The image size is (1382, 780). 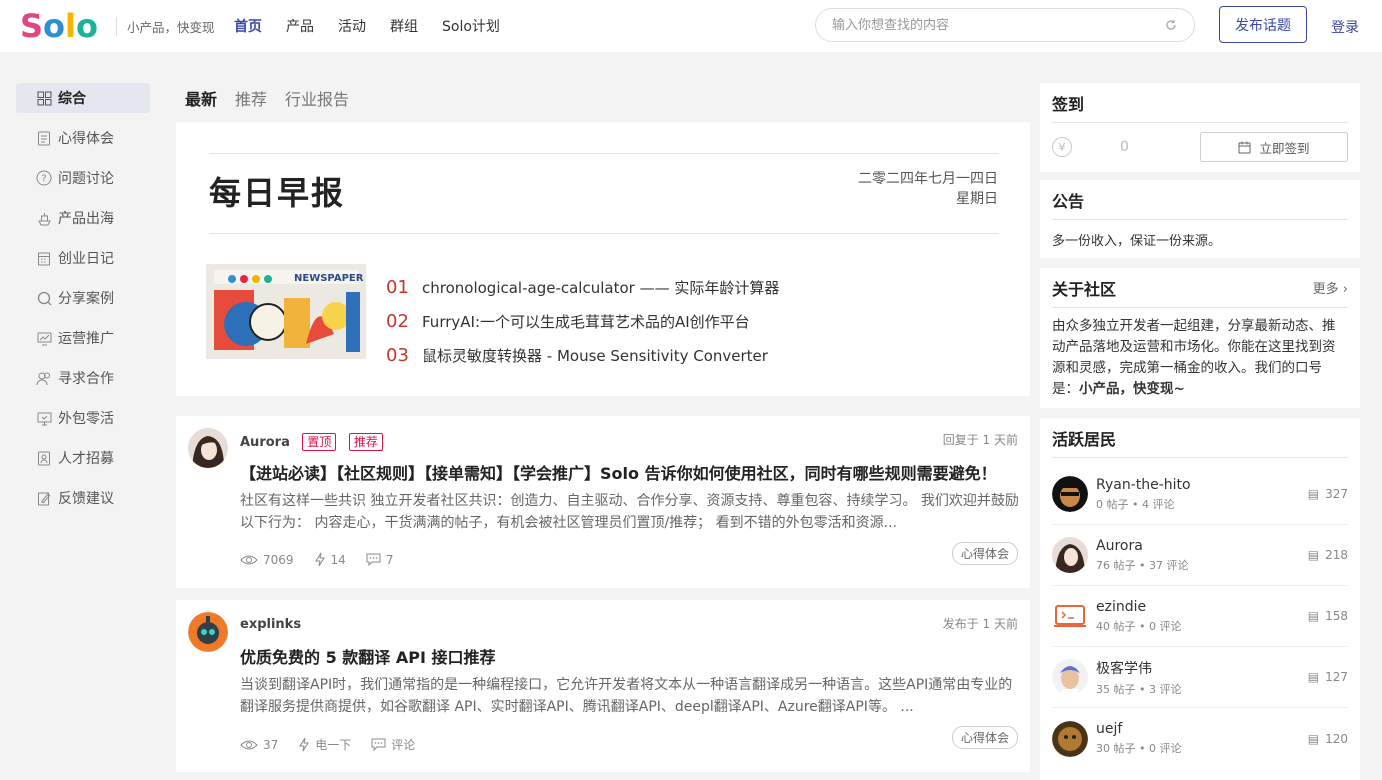 What do you see at coordinates (379, 560) in the screenshot?
I see `comment-button: 7` at bounding box center [379, 560].